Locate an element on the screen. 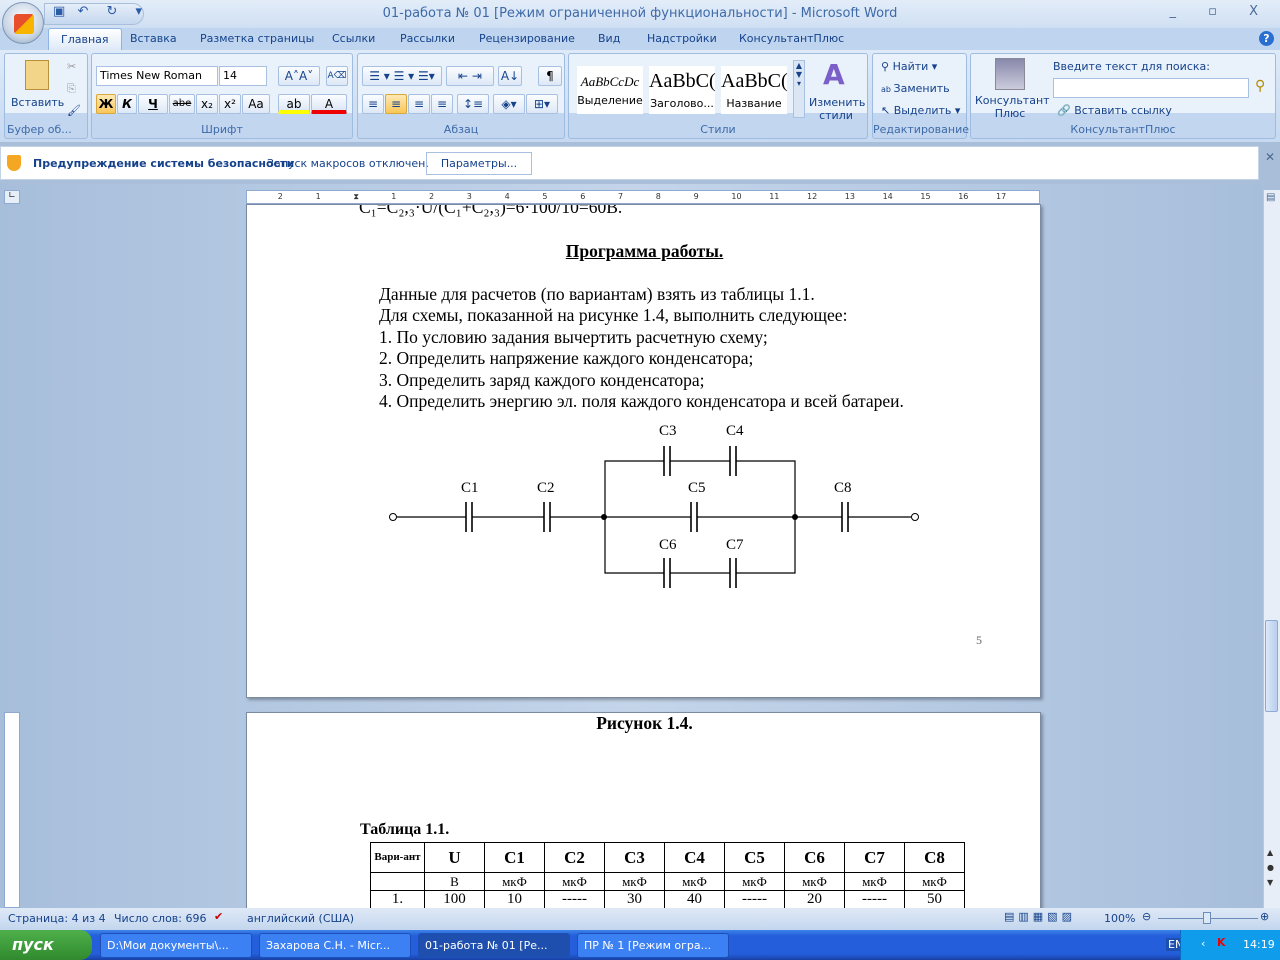 The width and height of the screenshot is (1280, 960). tab-page-layout: Разметка страницы is located at coordinates (257, 38).